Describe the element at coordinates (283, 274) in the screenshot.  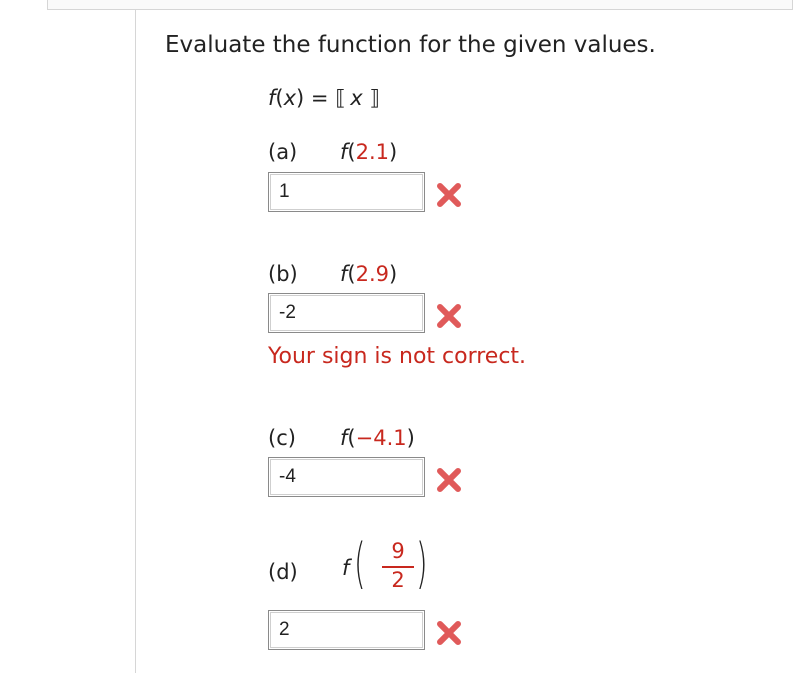
I see `part-b-tag: (b)` at that location.